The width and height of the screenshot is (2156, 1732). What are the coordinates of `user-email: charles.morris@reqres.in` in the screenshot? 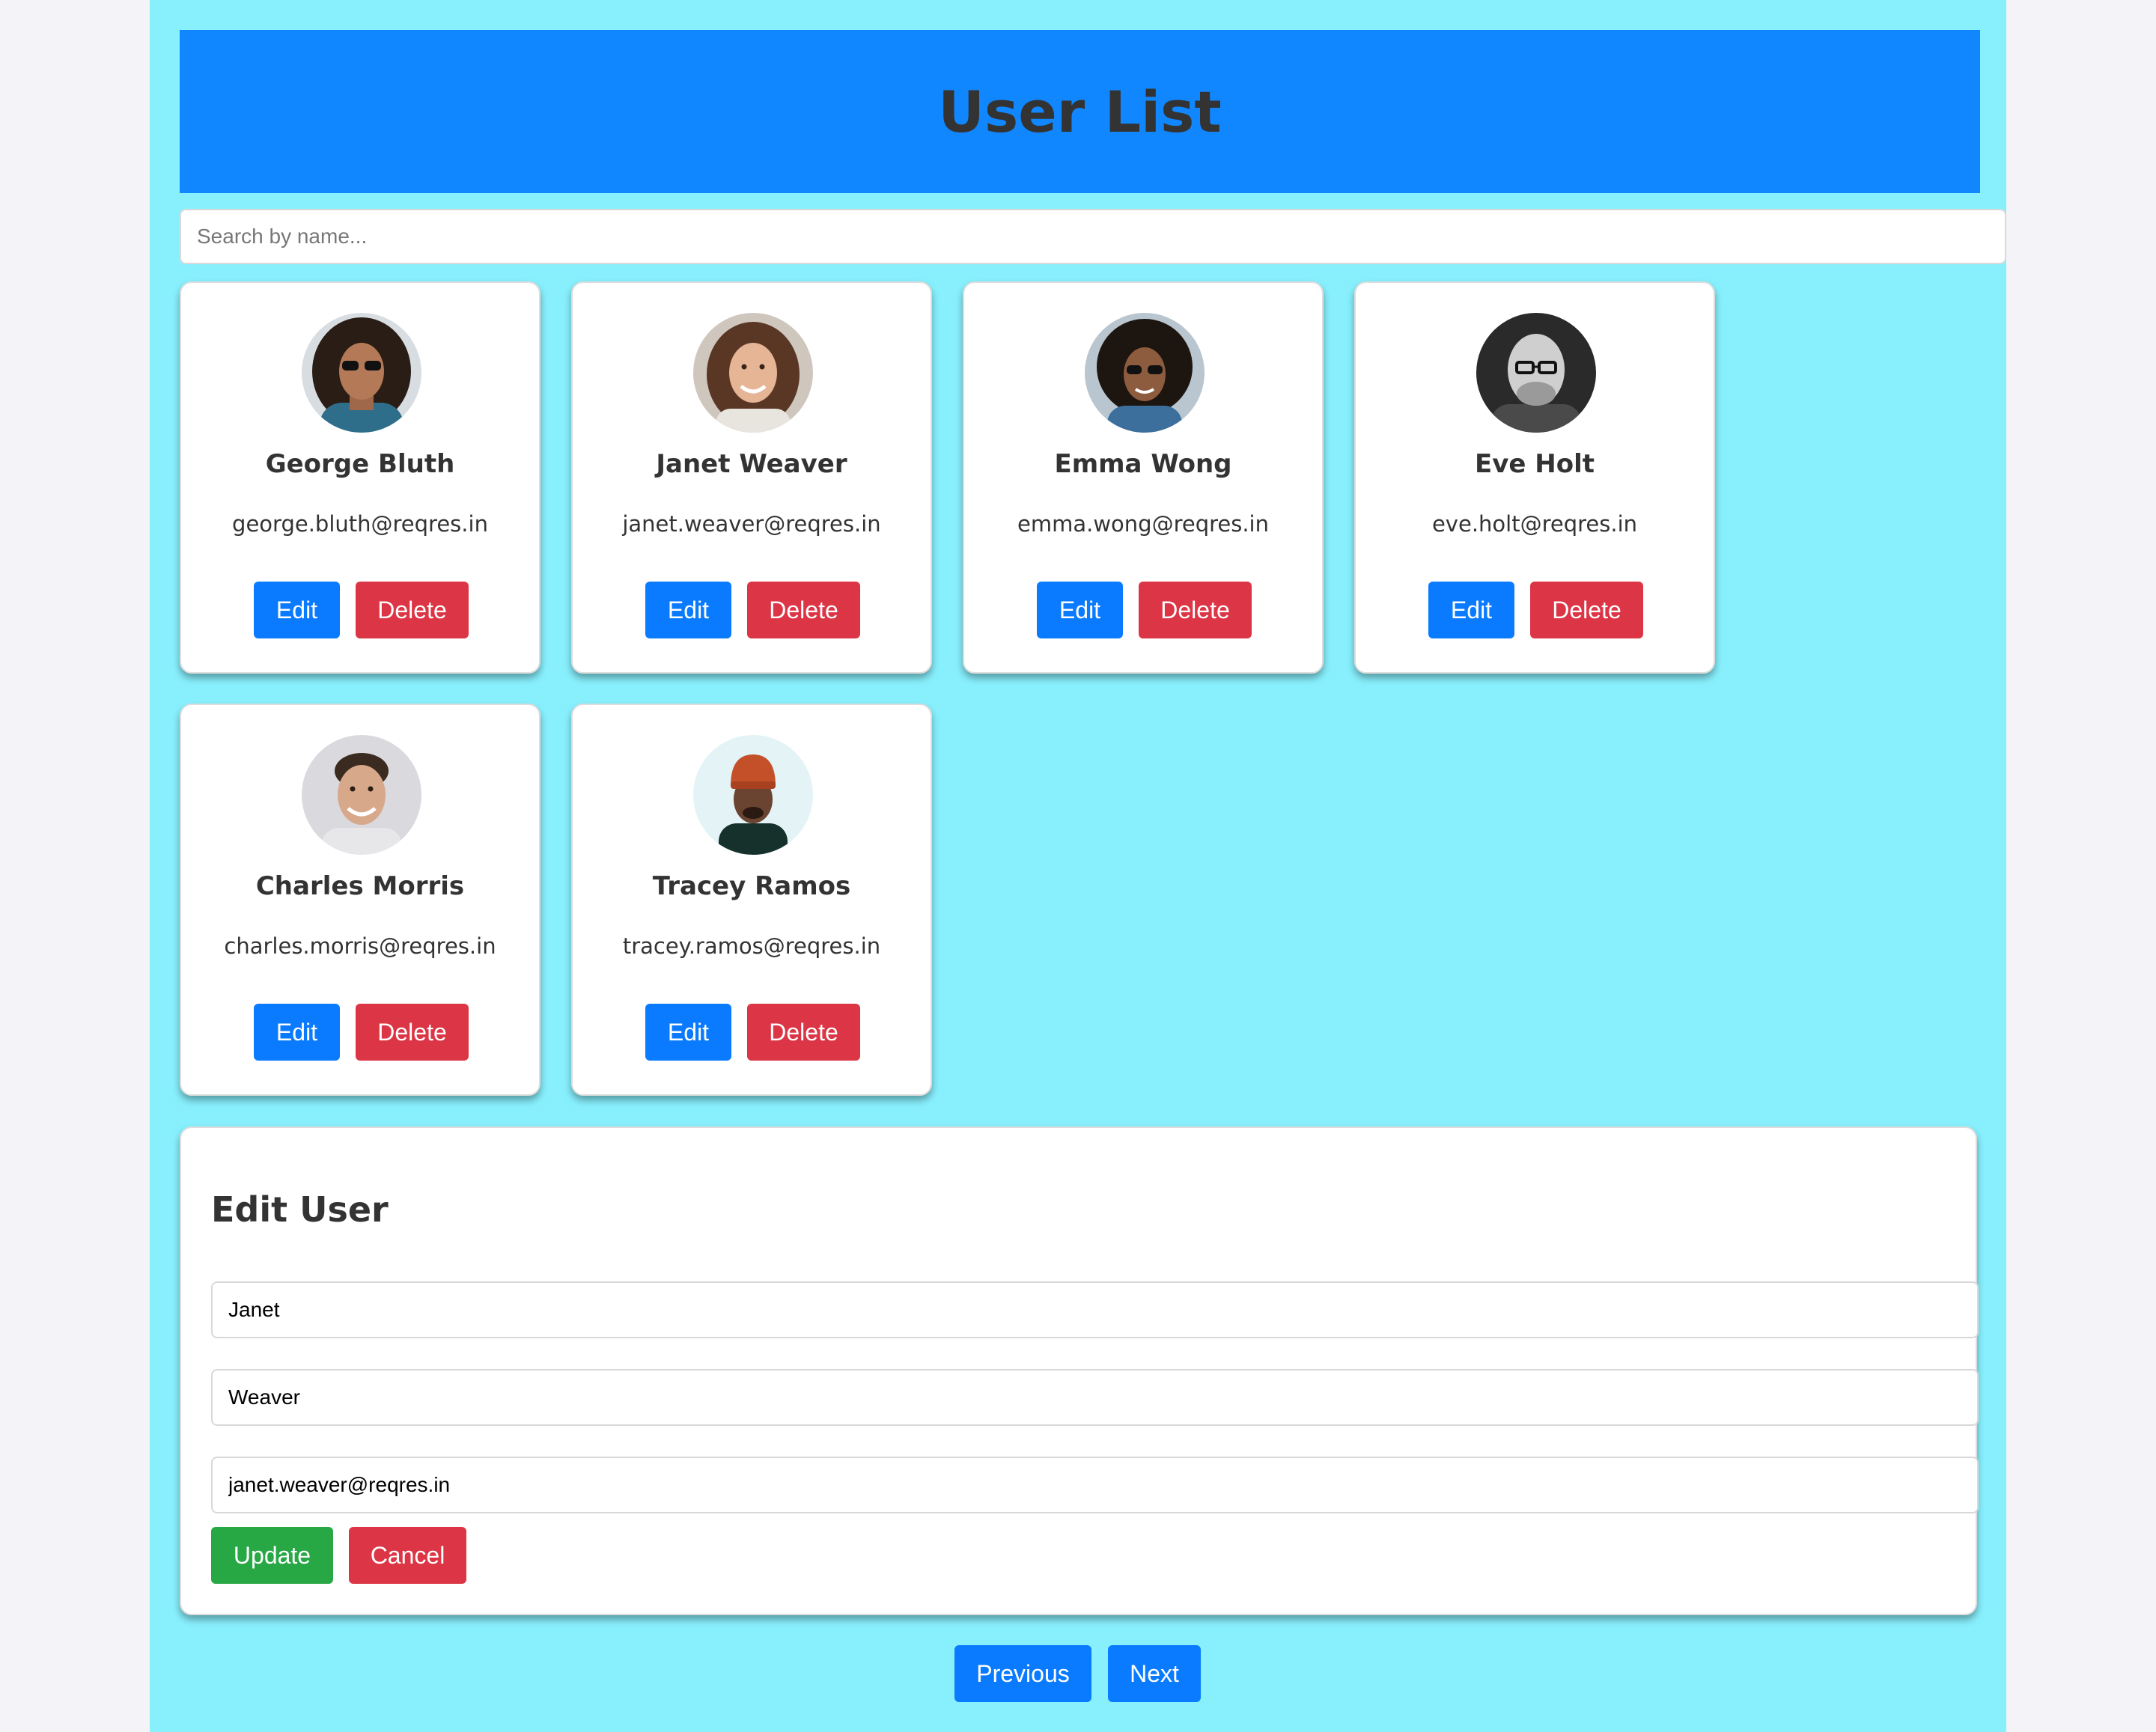 It's located at (360, 946).